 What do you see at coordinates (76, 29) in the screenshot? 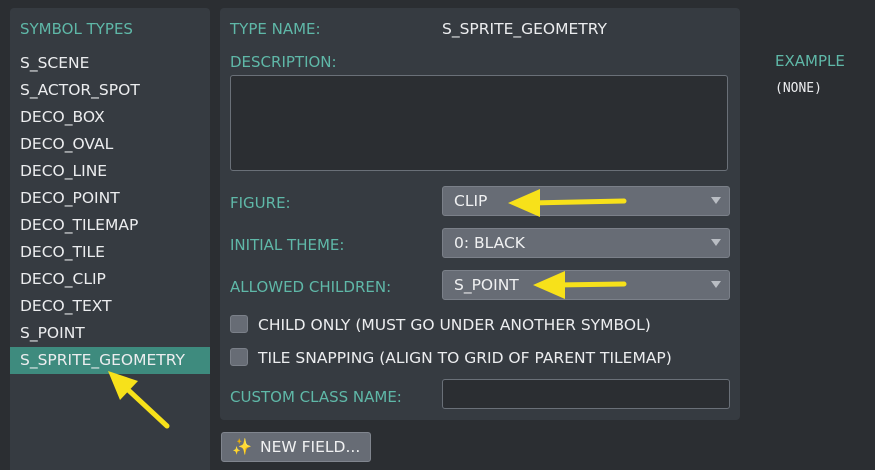
I see `sidebar-title: SYMBOL TYPES` at bounding box center [76, 29].